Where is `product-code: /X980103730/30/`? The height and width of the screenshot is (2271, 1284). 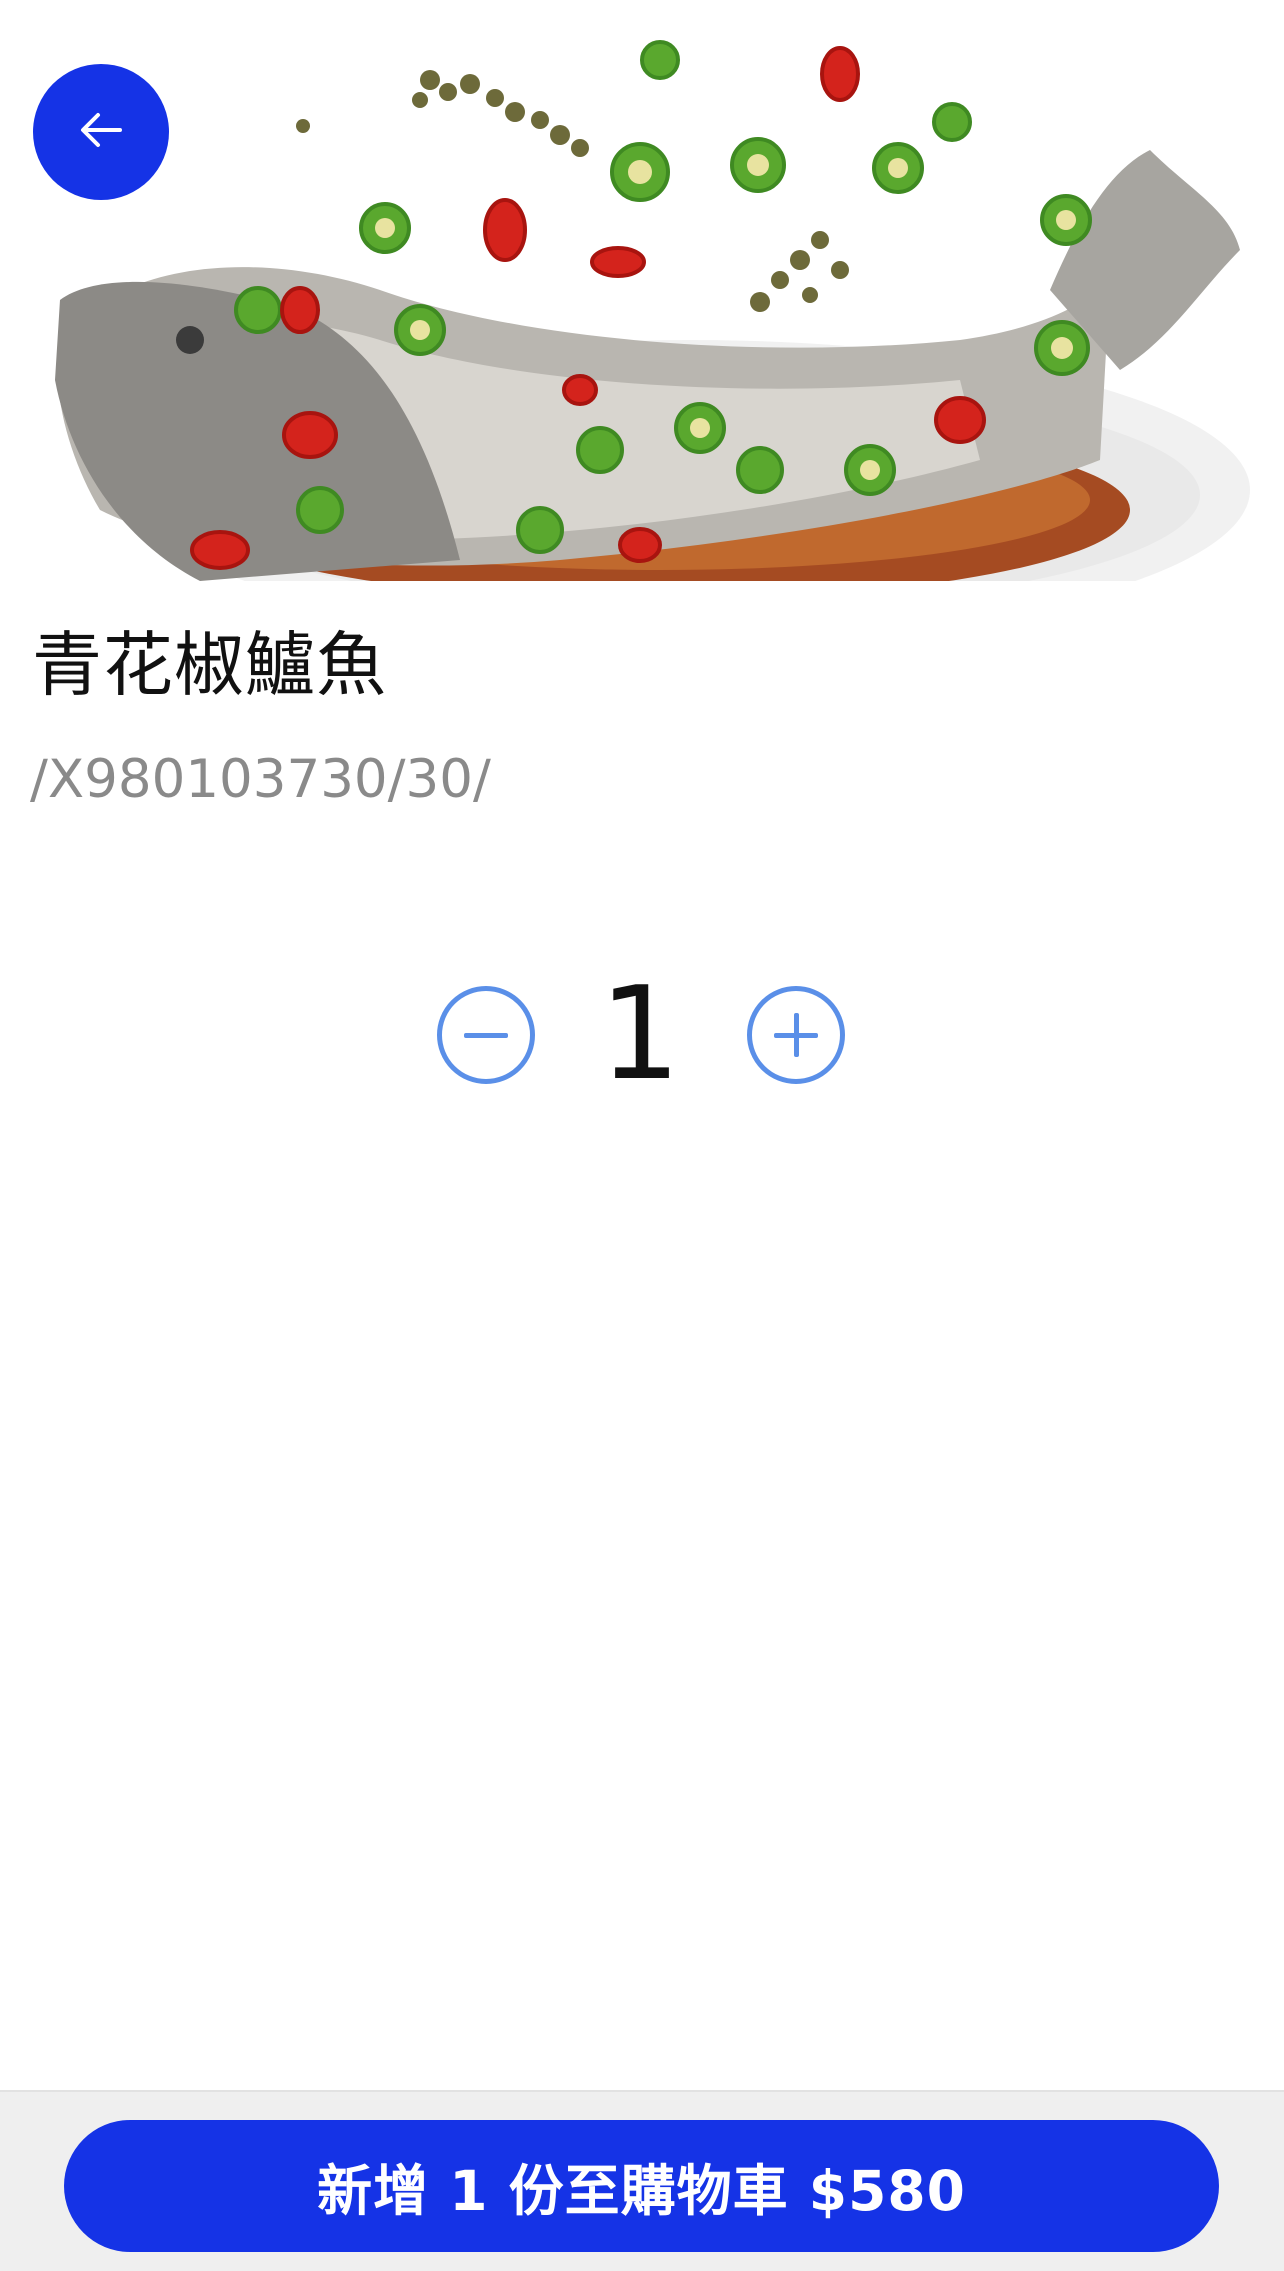 product-code: /X980103730/30/ is located at coordinates (260, 779).